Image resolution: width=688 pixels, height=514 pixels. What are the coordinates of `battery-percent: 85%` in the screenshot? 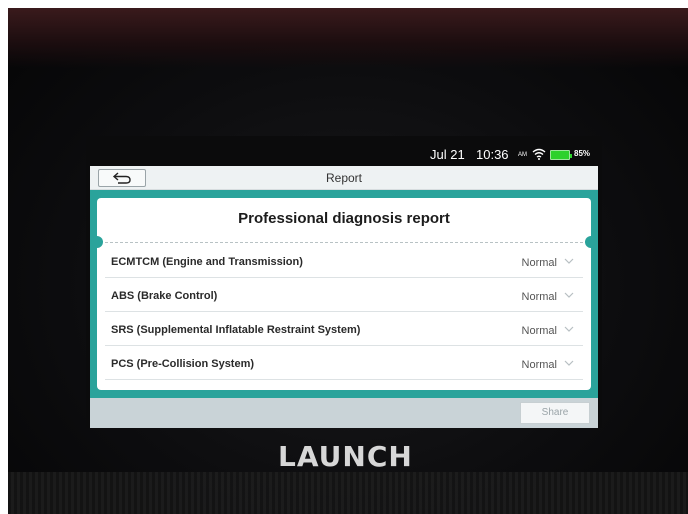 It's located at (582, 153).